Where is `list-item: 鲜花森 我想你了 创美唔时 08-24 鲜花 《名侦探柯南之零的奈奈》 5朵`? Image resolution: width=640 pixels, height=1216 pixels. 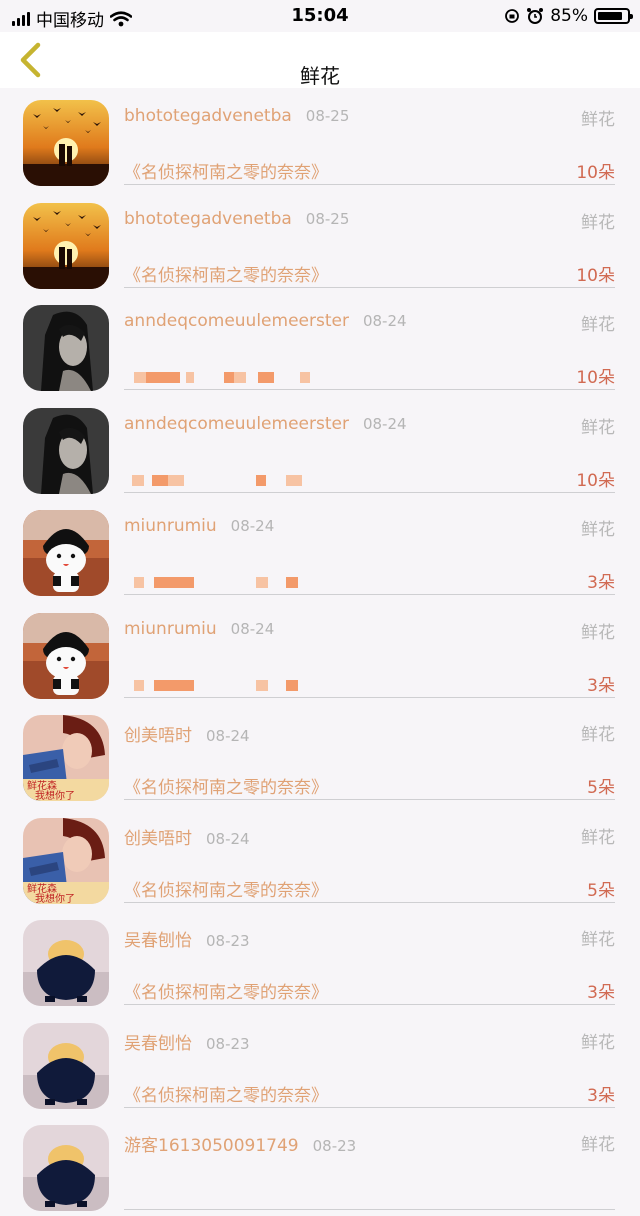 list-item: 鲜花森 我想你了 创美唔时 08-24 鲜花 《名侦探柯南之零的奈奈》 5朵 is located at coordinates (320, 857).